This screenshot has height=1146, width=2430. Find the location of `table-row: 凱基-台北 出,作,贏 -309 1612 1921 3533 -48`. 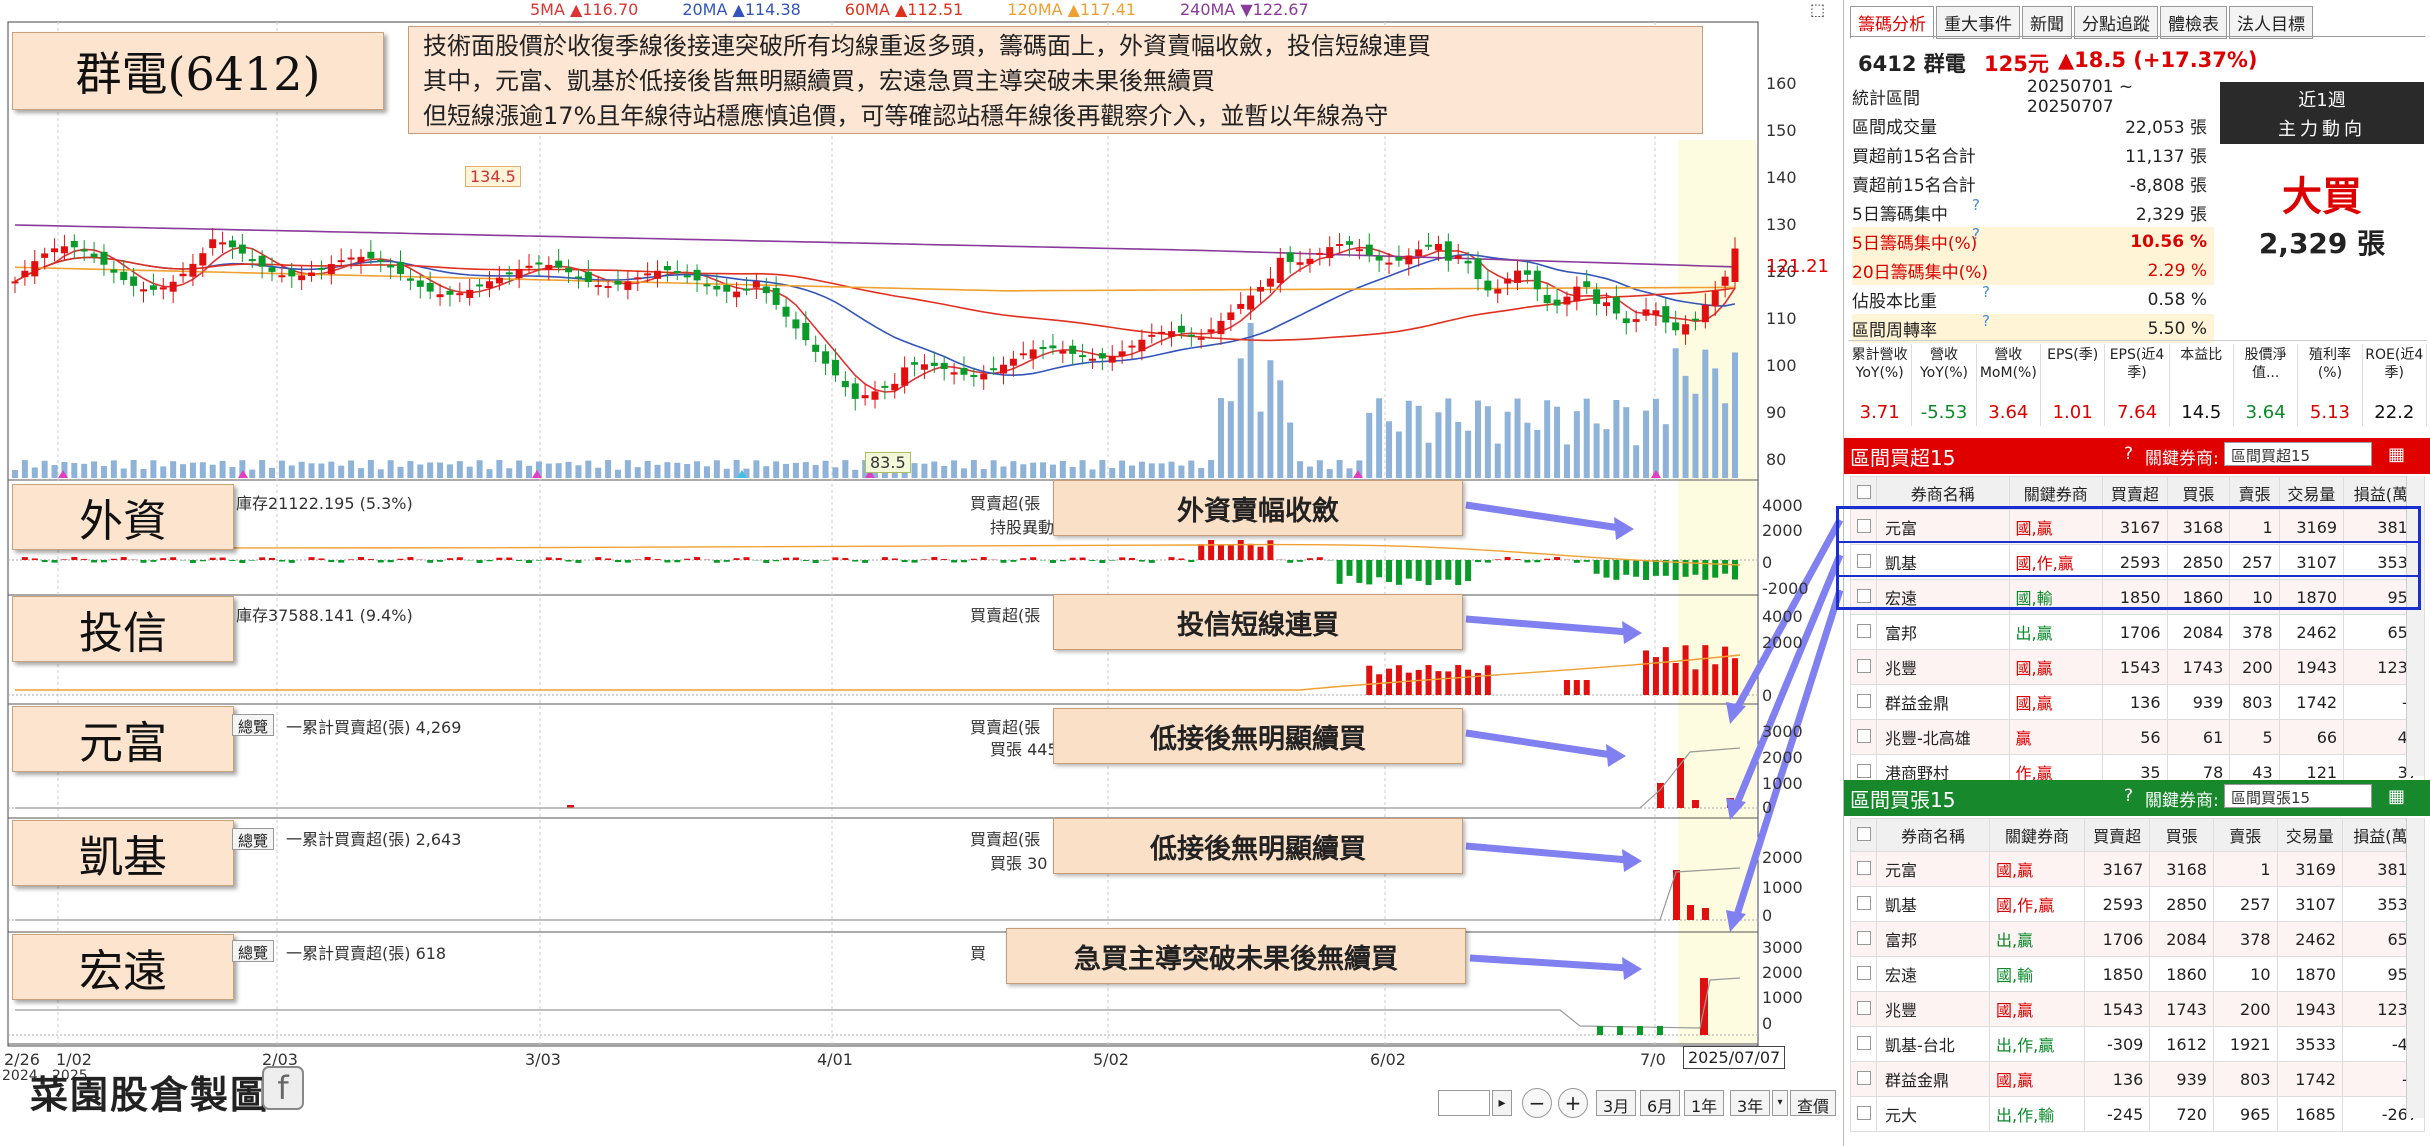

table-row: 凱基-台北 出,作,贏 -309 1612 1921 3533 -48 is located at coordinates (2138, 1044).